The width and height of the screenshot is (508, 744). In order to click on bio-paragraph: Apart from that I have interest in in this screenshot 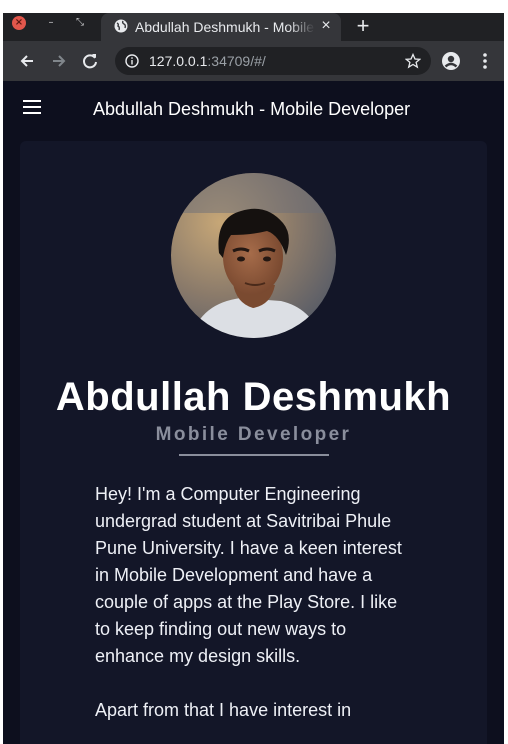, I will do `click(223, 710)`.